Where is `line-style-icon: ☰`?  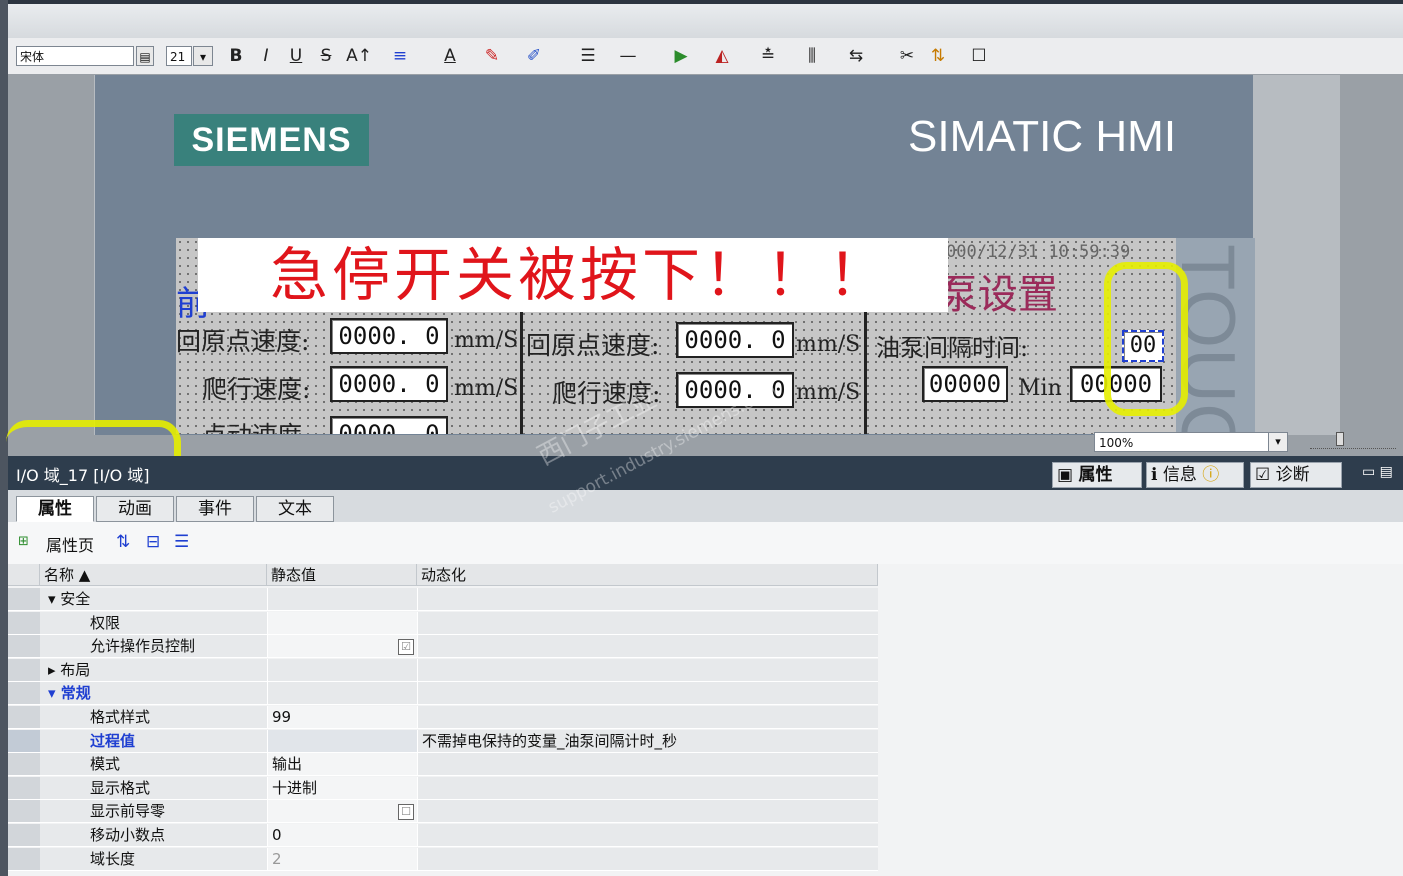 line-style-icon: ☰ is located at coordinates (588, 56).